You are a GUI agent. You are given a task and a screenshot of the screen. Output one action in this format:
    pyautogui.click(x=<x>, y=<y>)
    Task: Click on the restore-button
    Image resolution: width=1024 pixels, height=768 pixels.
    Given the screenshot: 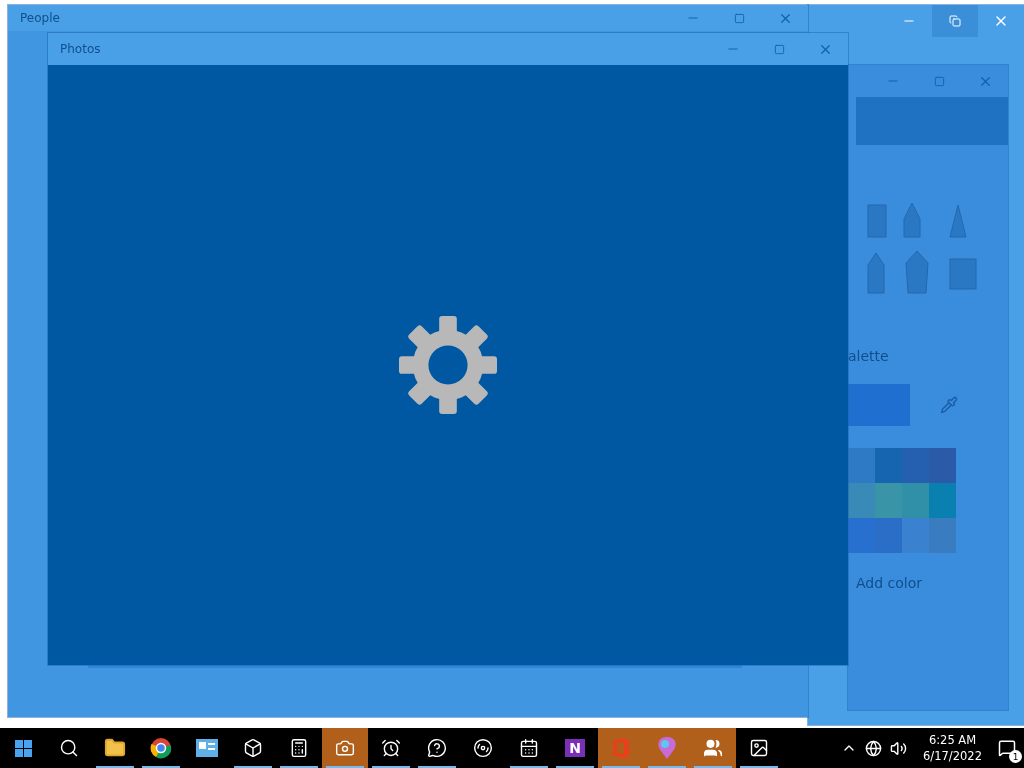 What is the action you would take?
    pyautogui.click(x=955, y=21)
    